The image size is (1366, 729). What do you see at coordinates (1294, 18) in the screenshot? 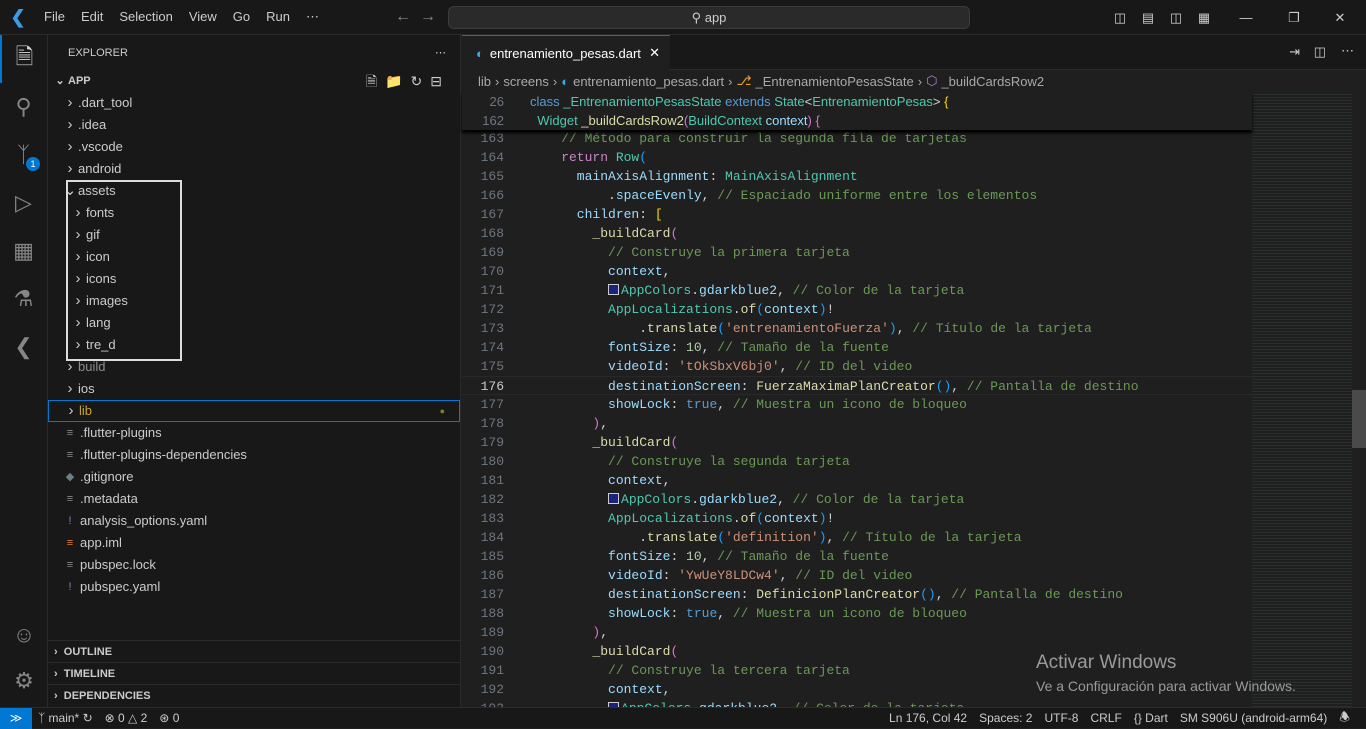
I see `restore-button: ❐` at bounding box center [1294, 18].